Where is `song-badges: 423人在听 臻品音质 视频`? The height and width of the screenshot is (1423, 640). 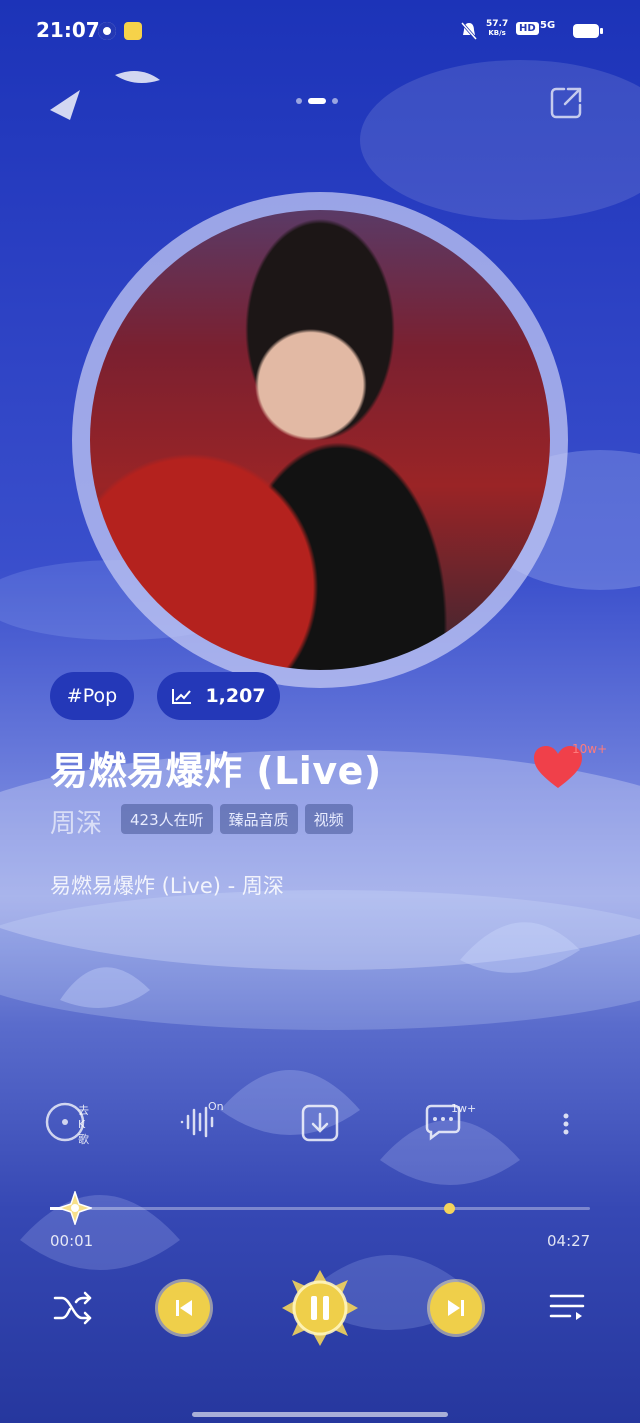 song-badges: 423人在听 臻品音质 视频 is located at coordinates (237, 819).